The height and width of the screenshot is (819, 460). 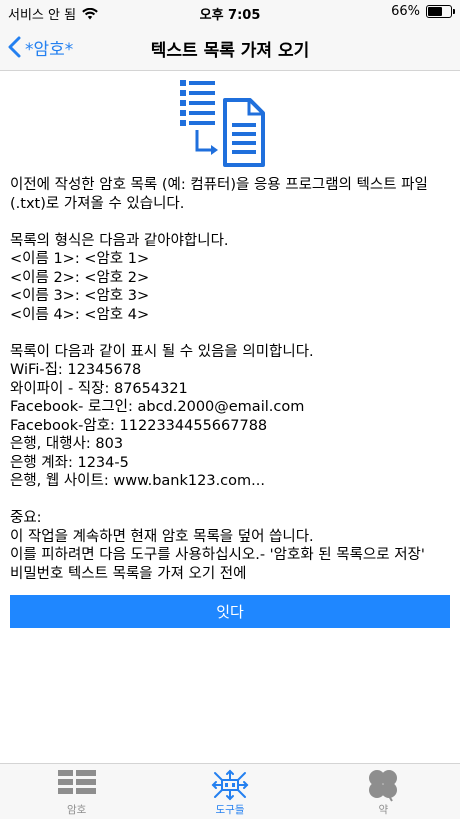 I want to click on warning-heading: 중요:, so click(x=26, y=518).